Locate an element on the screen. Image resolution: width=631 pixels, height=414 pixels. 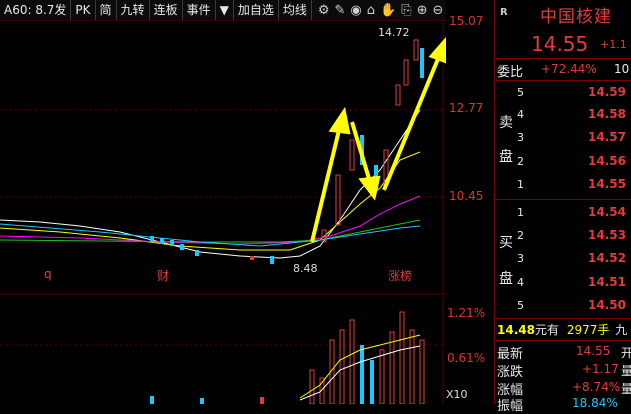
quote-suffix-2: 量 is located at coordinates (626, 389).